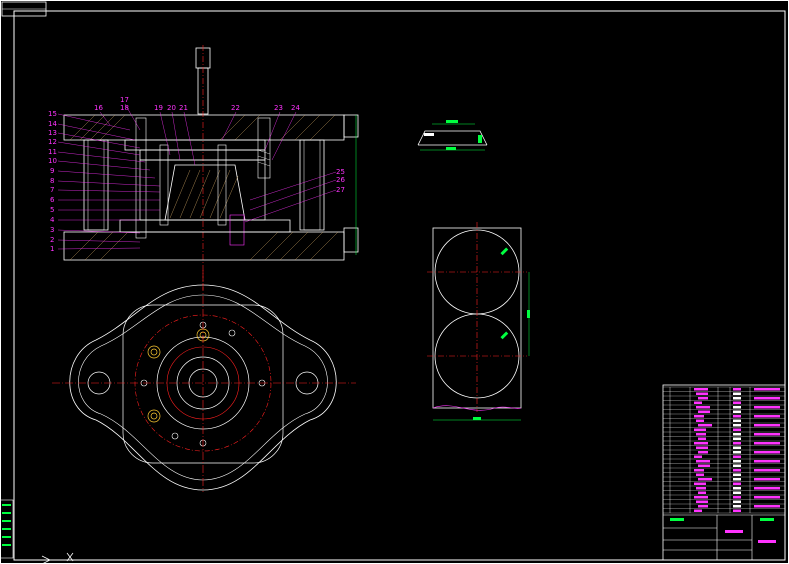 This screenshot has width=789, height=564. What do you see at coordinates (52, 200) in the screenshot?
I see `part-label: 6` at bounding box center [52, 200].